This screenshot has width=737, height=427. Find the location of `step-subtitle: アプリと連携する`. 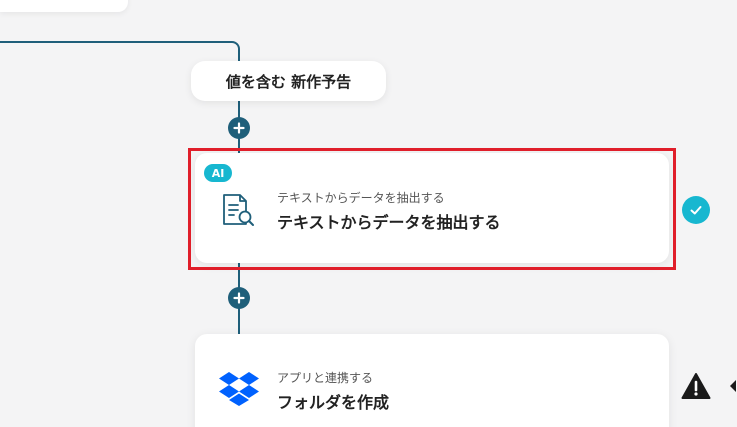

step-subtitle: アプリと連携する is located at coordinates (325, 378).